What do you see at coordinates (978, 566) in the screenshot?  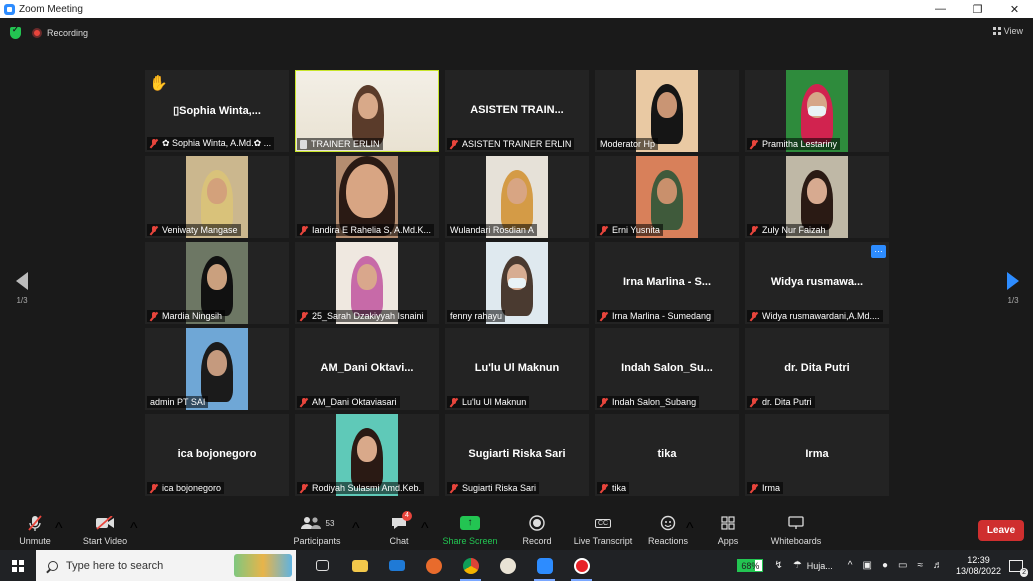 I see `clock: 12:39 13/08/2022` at bounding box center [978, 566].